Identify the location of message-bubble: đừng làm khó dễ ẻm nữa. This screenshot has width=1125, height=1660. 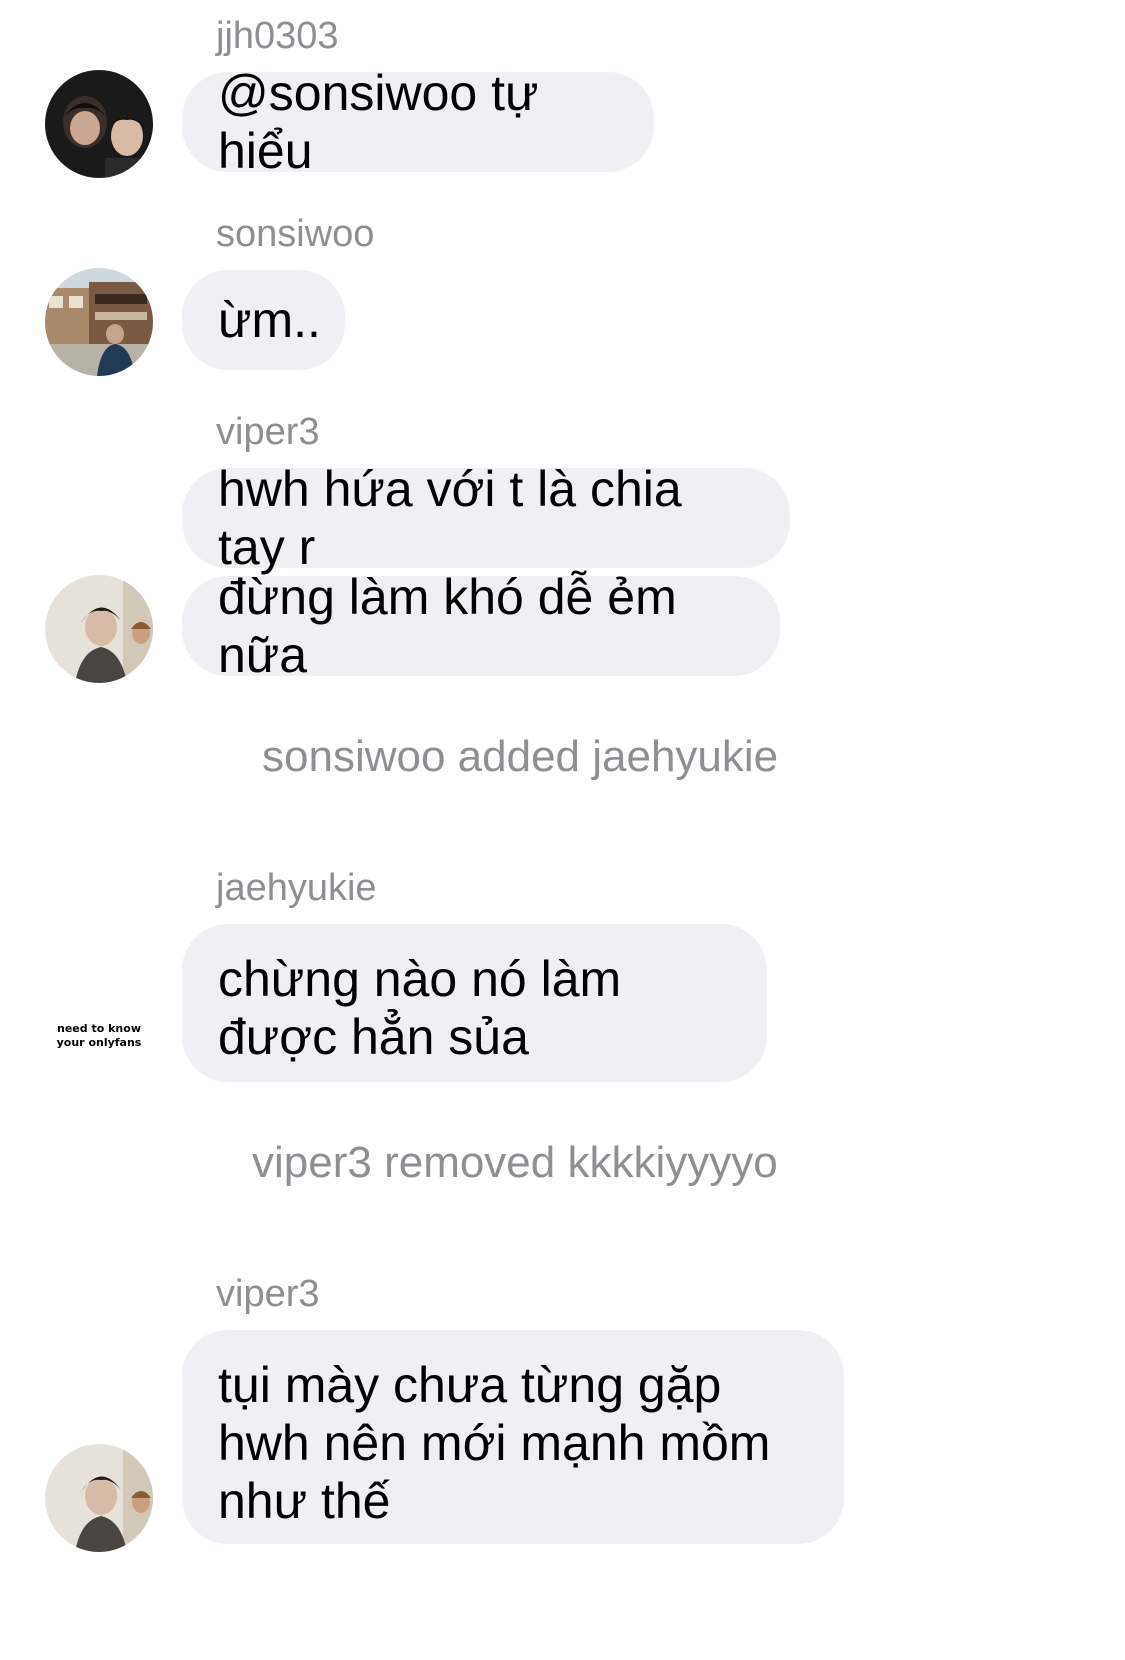
(481, 626).